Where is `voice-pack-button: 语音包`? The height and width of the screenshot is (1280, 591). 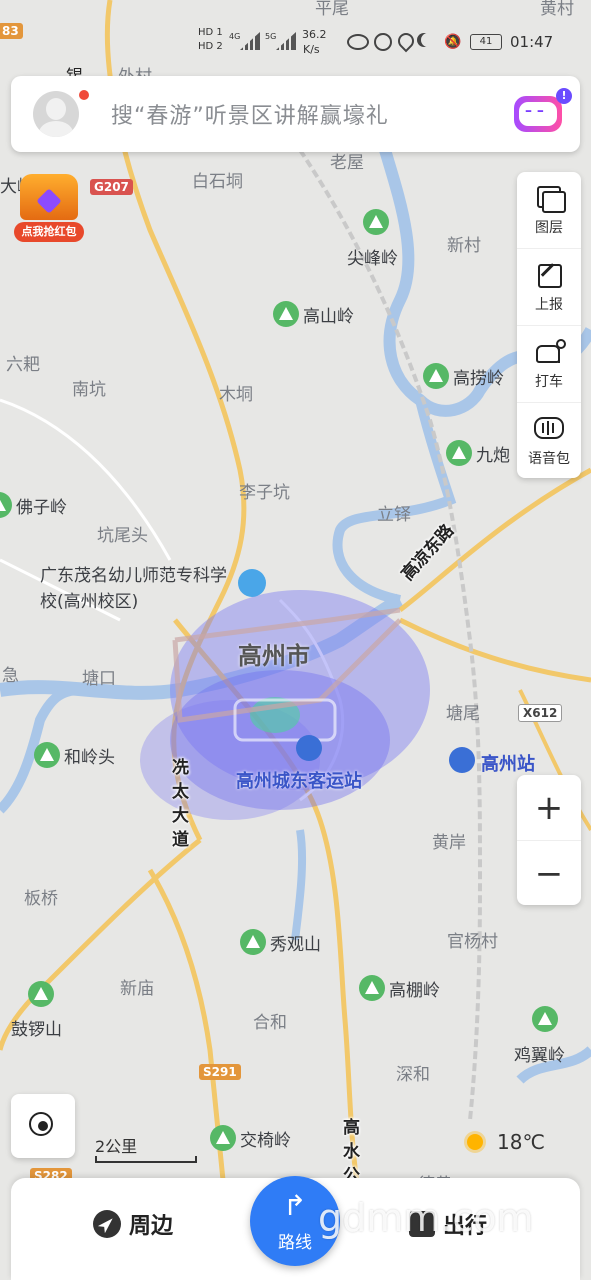
voice-pack-button: 语音包 is located at coordinates (549, 441).